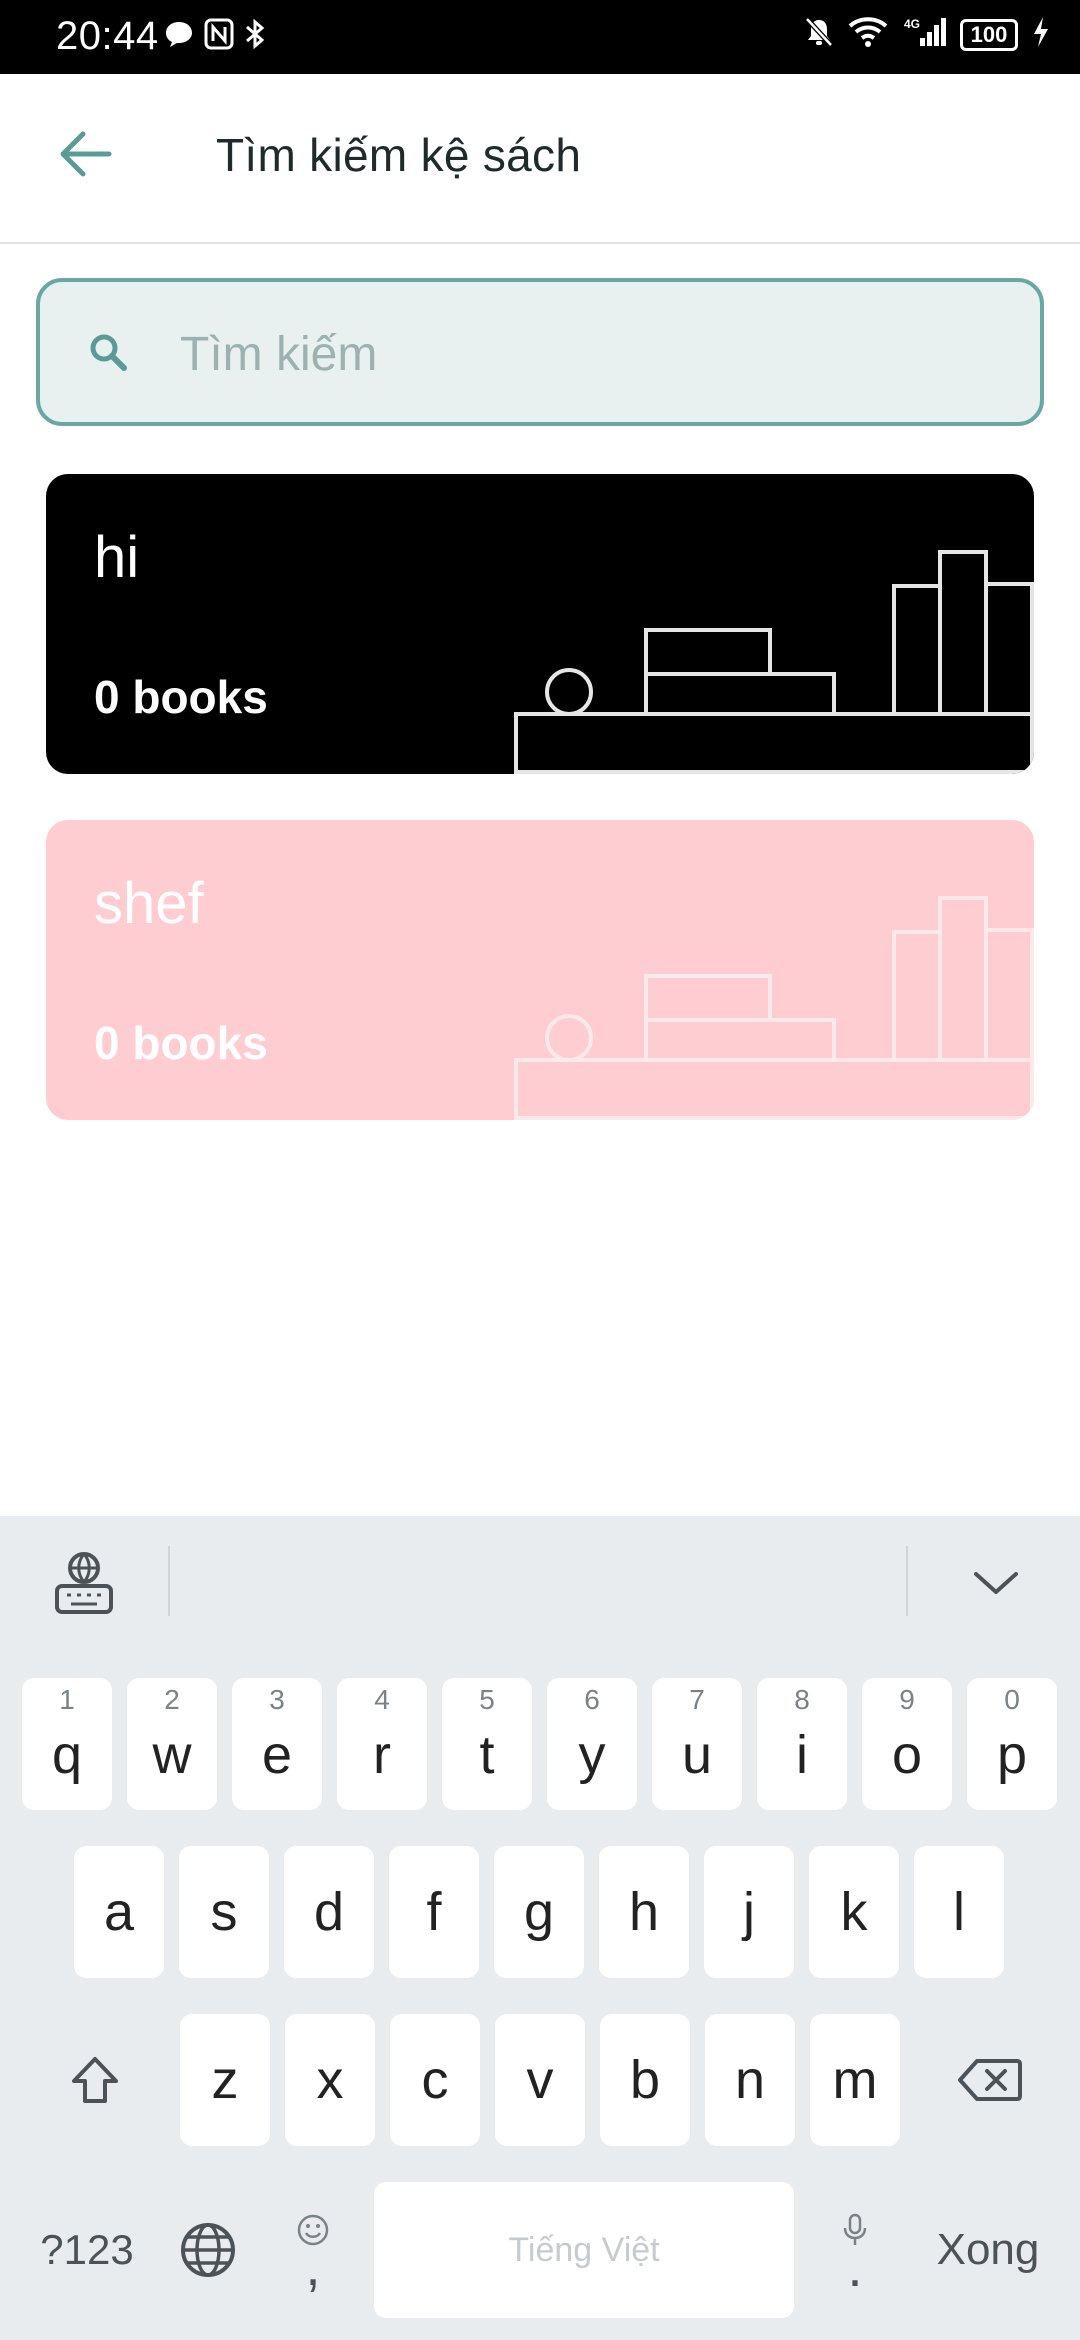  What do you see at coordinates (924, 34) in the screenshot?
I see `cellular-signal-icon: 4G` at bounding box center [924, 34].